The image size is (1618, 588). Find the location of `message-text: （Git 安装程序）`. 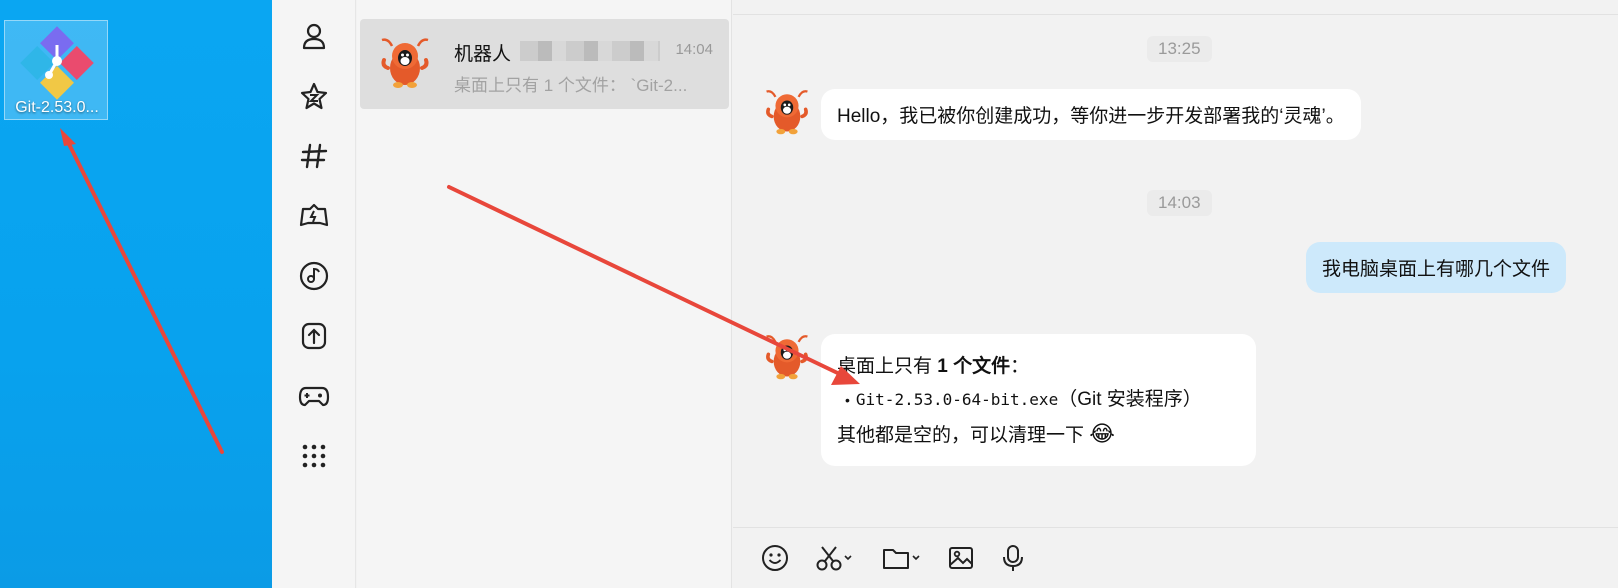

message-text: （Git 安装程序） is located at coordinates (1130, 399).